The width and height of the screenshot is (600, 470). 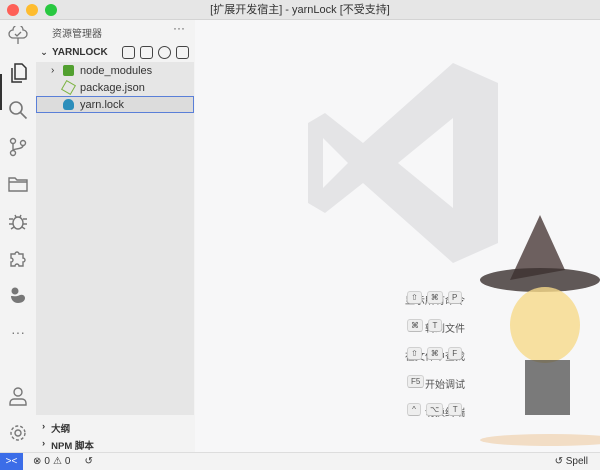 I want to click on item-label: yarn.lock, so click(x=102, y=104).